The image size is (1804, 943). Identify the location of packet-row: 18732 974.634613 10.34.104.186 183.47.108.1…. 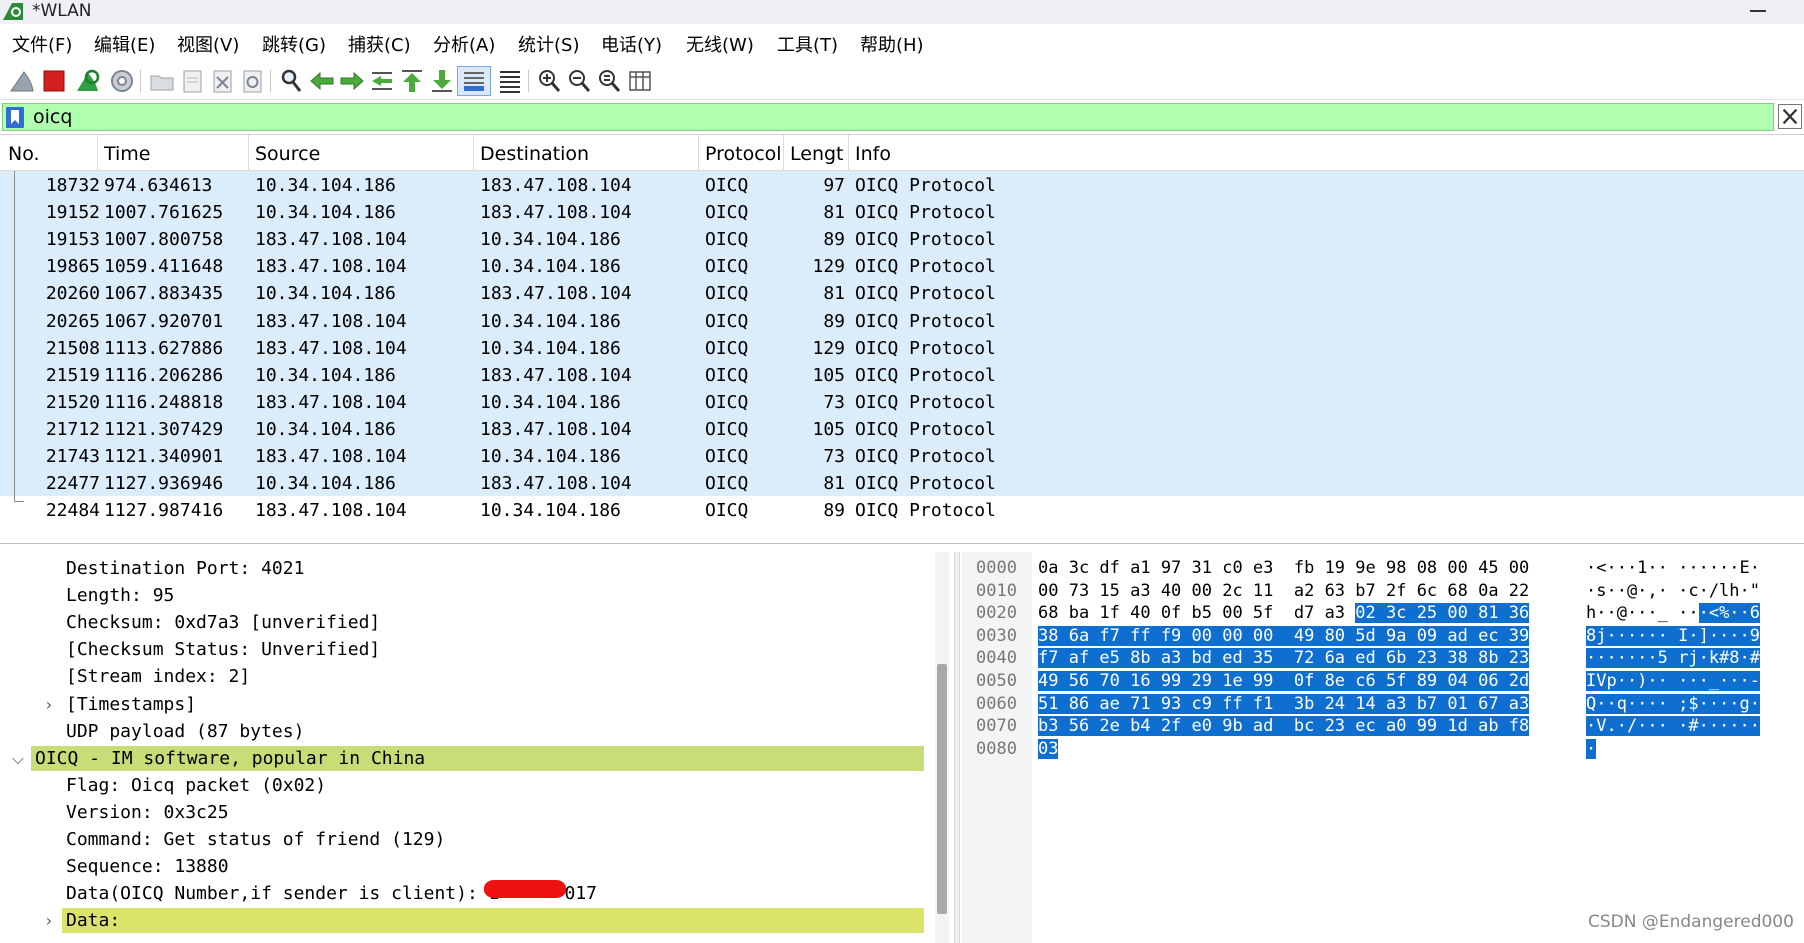
(902, 186).